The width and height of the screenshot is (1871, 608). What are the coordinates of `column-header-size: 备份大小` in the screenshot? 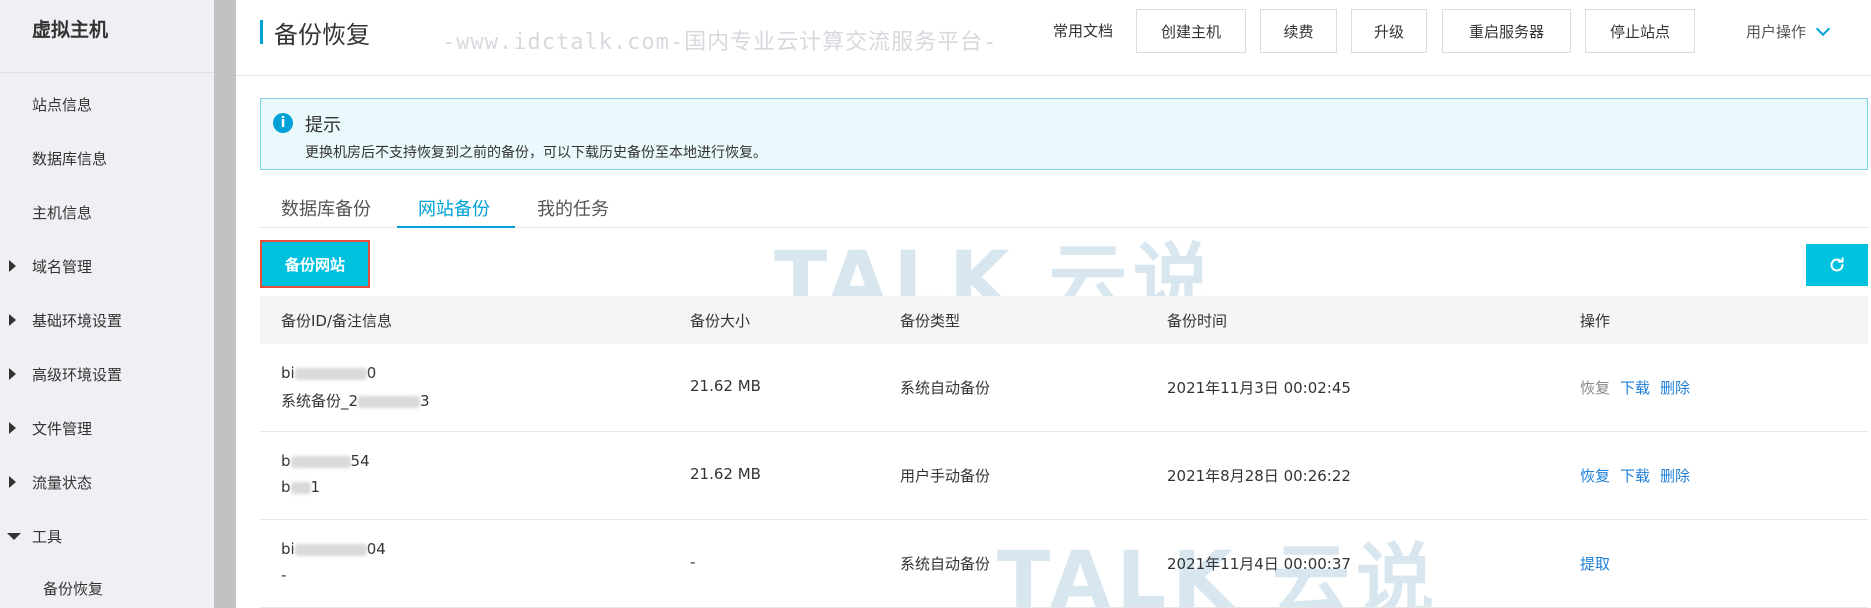 It's located at (720, 321).